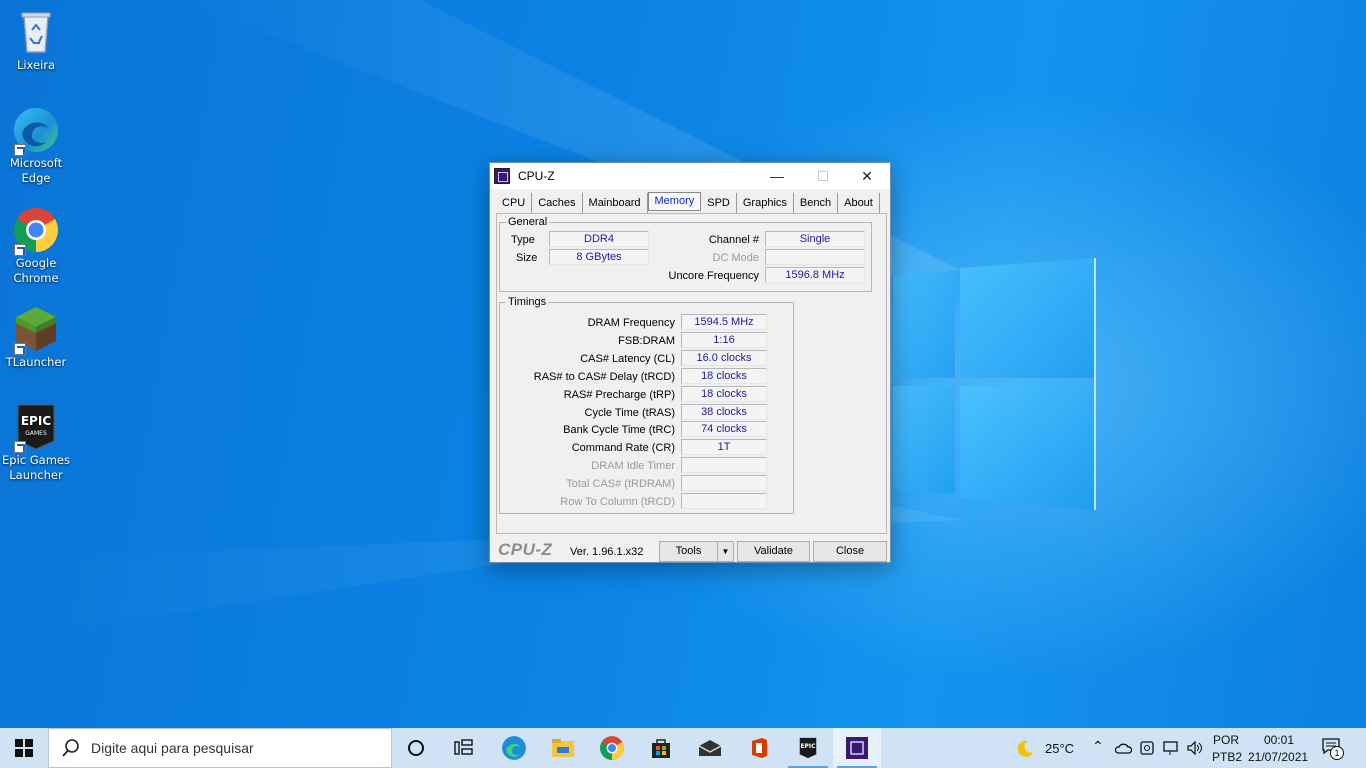 This screenshot has width=1366, height=768. Describe the element at coordinates (1171, 748) in the screenshot. I see `network-icon` at that location.